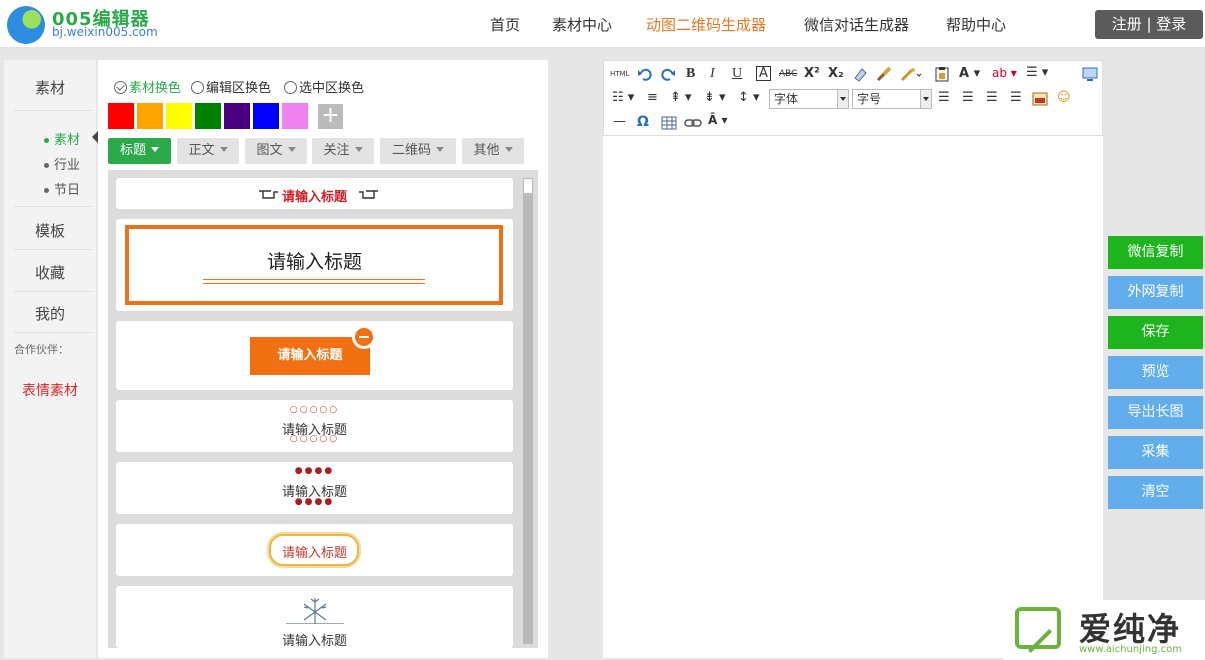  Describe the element at coordinates (528, 411) in the screenshot. I see `scrollbar-track` at that location.